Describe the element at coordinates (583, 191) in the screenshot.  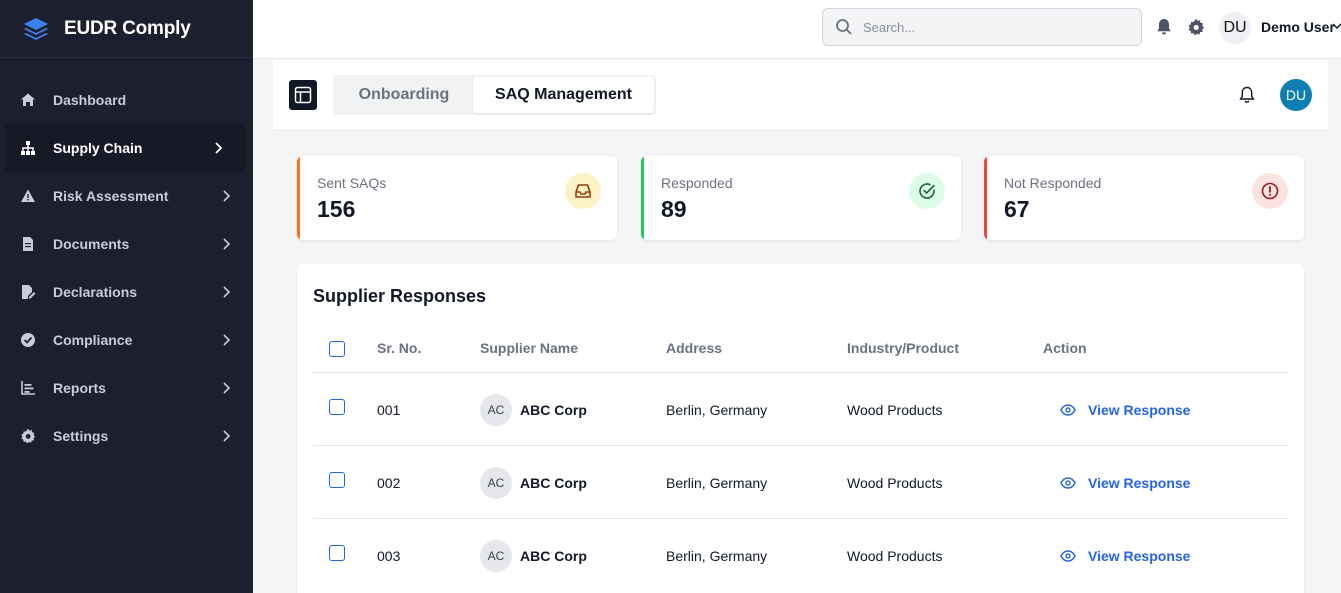
I see `inbox-icon` at that location.